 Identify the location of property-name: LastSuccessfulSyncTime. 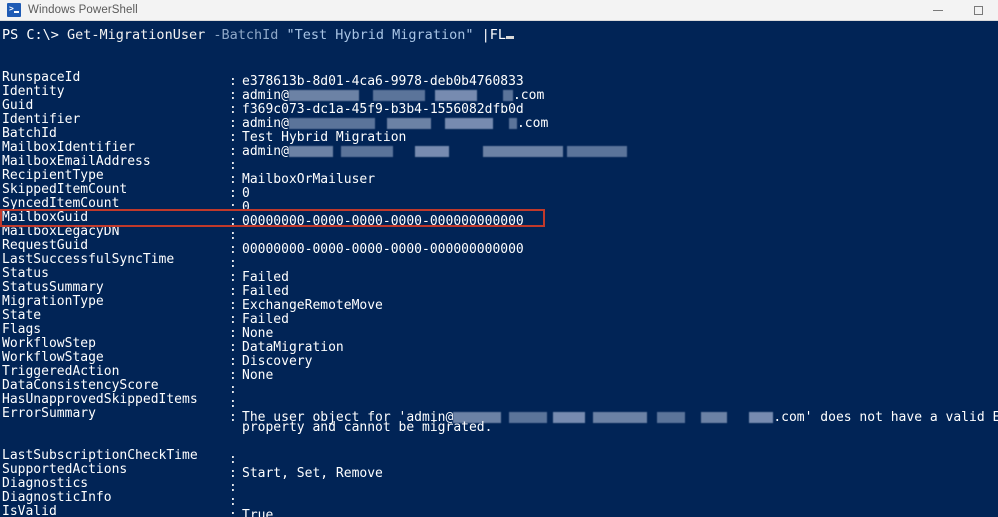
(88, 260).